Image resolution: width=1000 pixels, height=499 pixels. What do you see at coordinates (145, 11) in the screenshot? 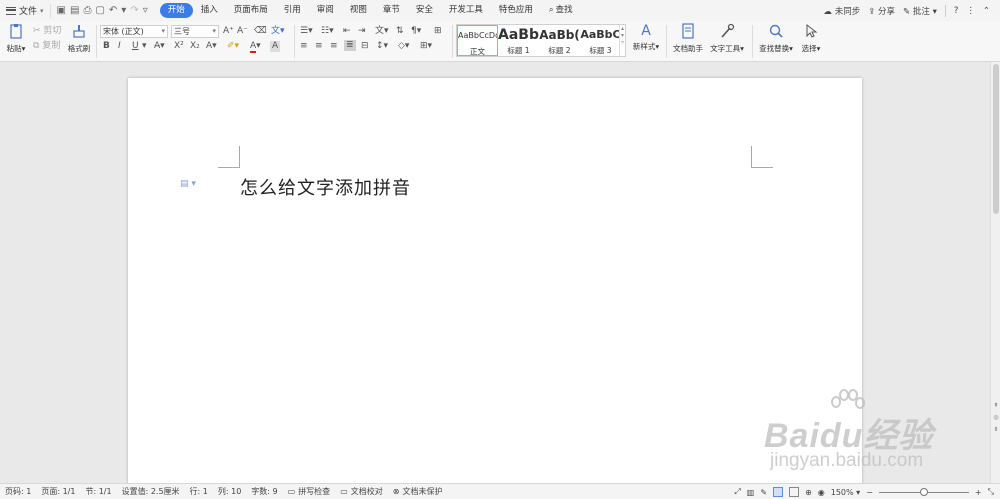
I see `customize-toolbar-icon: ▿` at bounding box center [145, 11].